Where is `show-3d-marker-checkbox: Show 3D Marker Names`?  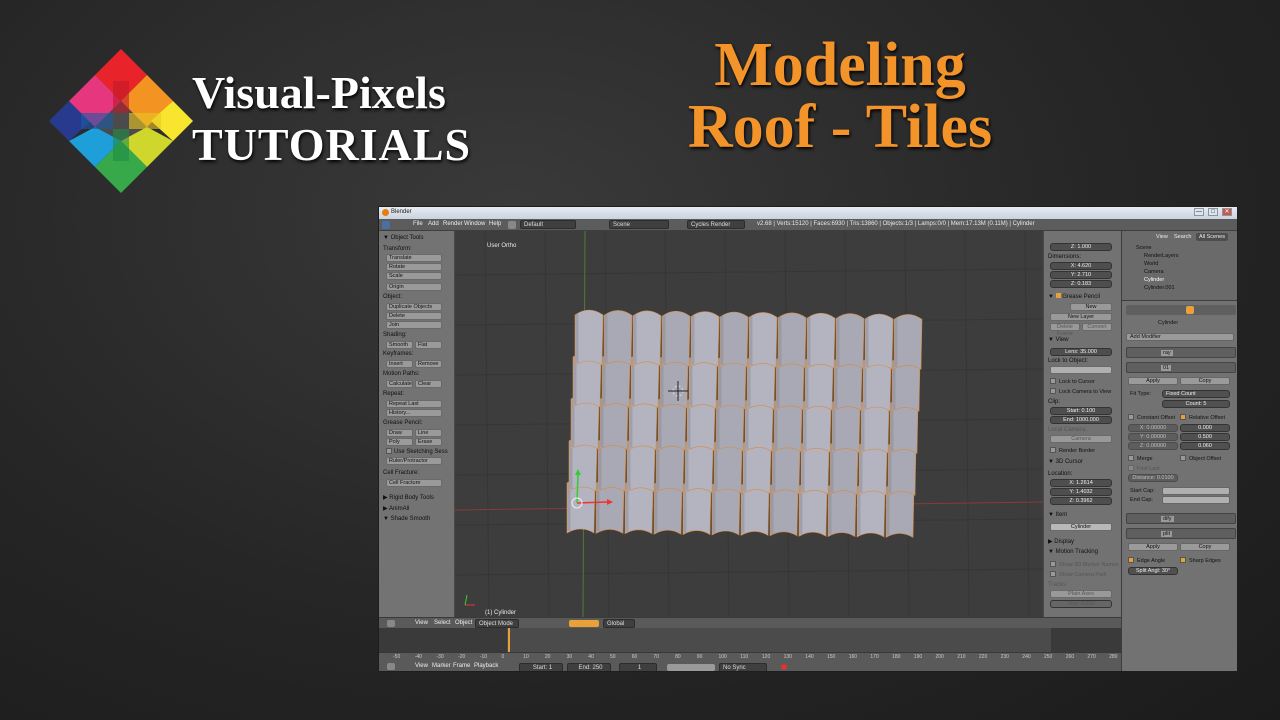
show-3d-marker-checkbox: Show 3D Marker Names is located at coordinates (1084, 564).